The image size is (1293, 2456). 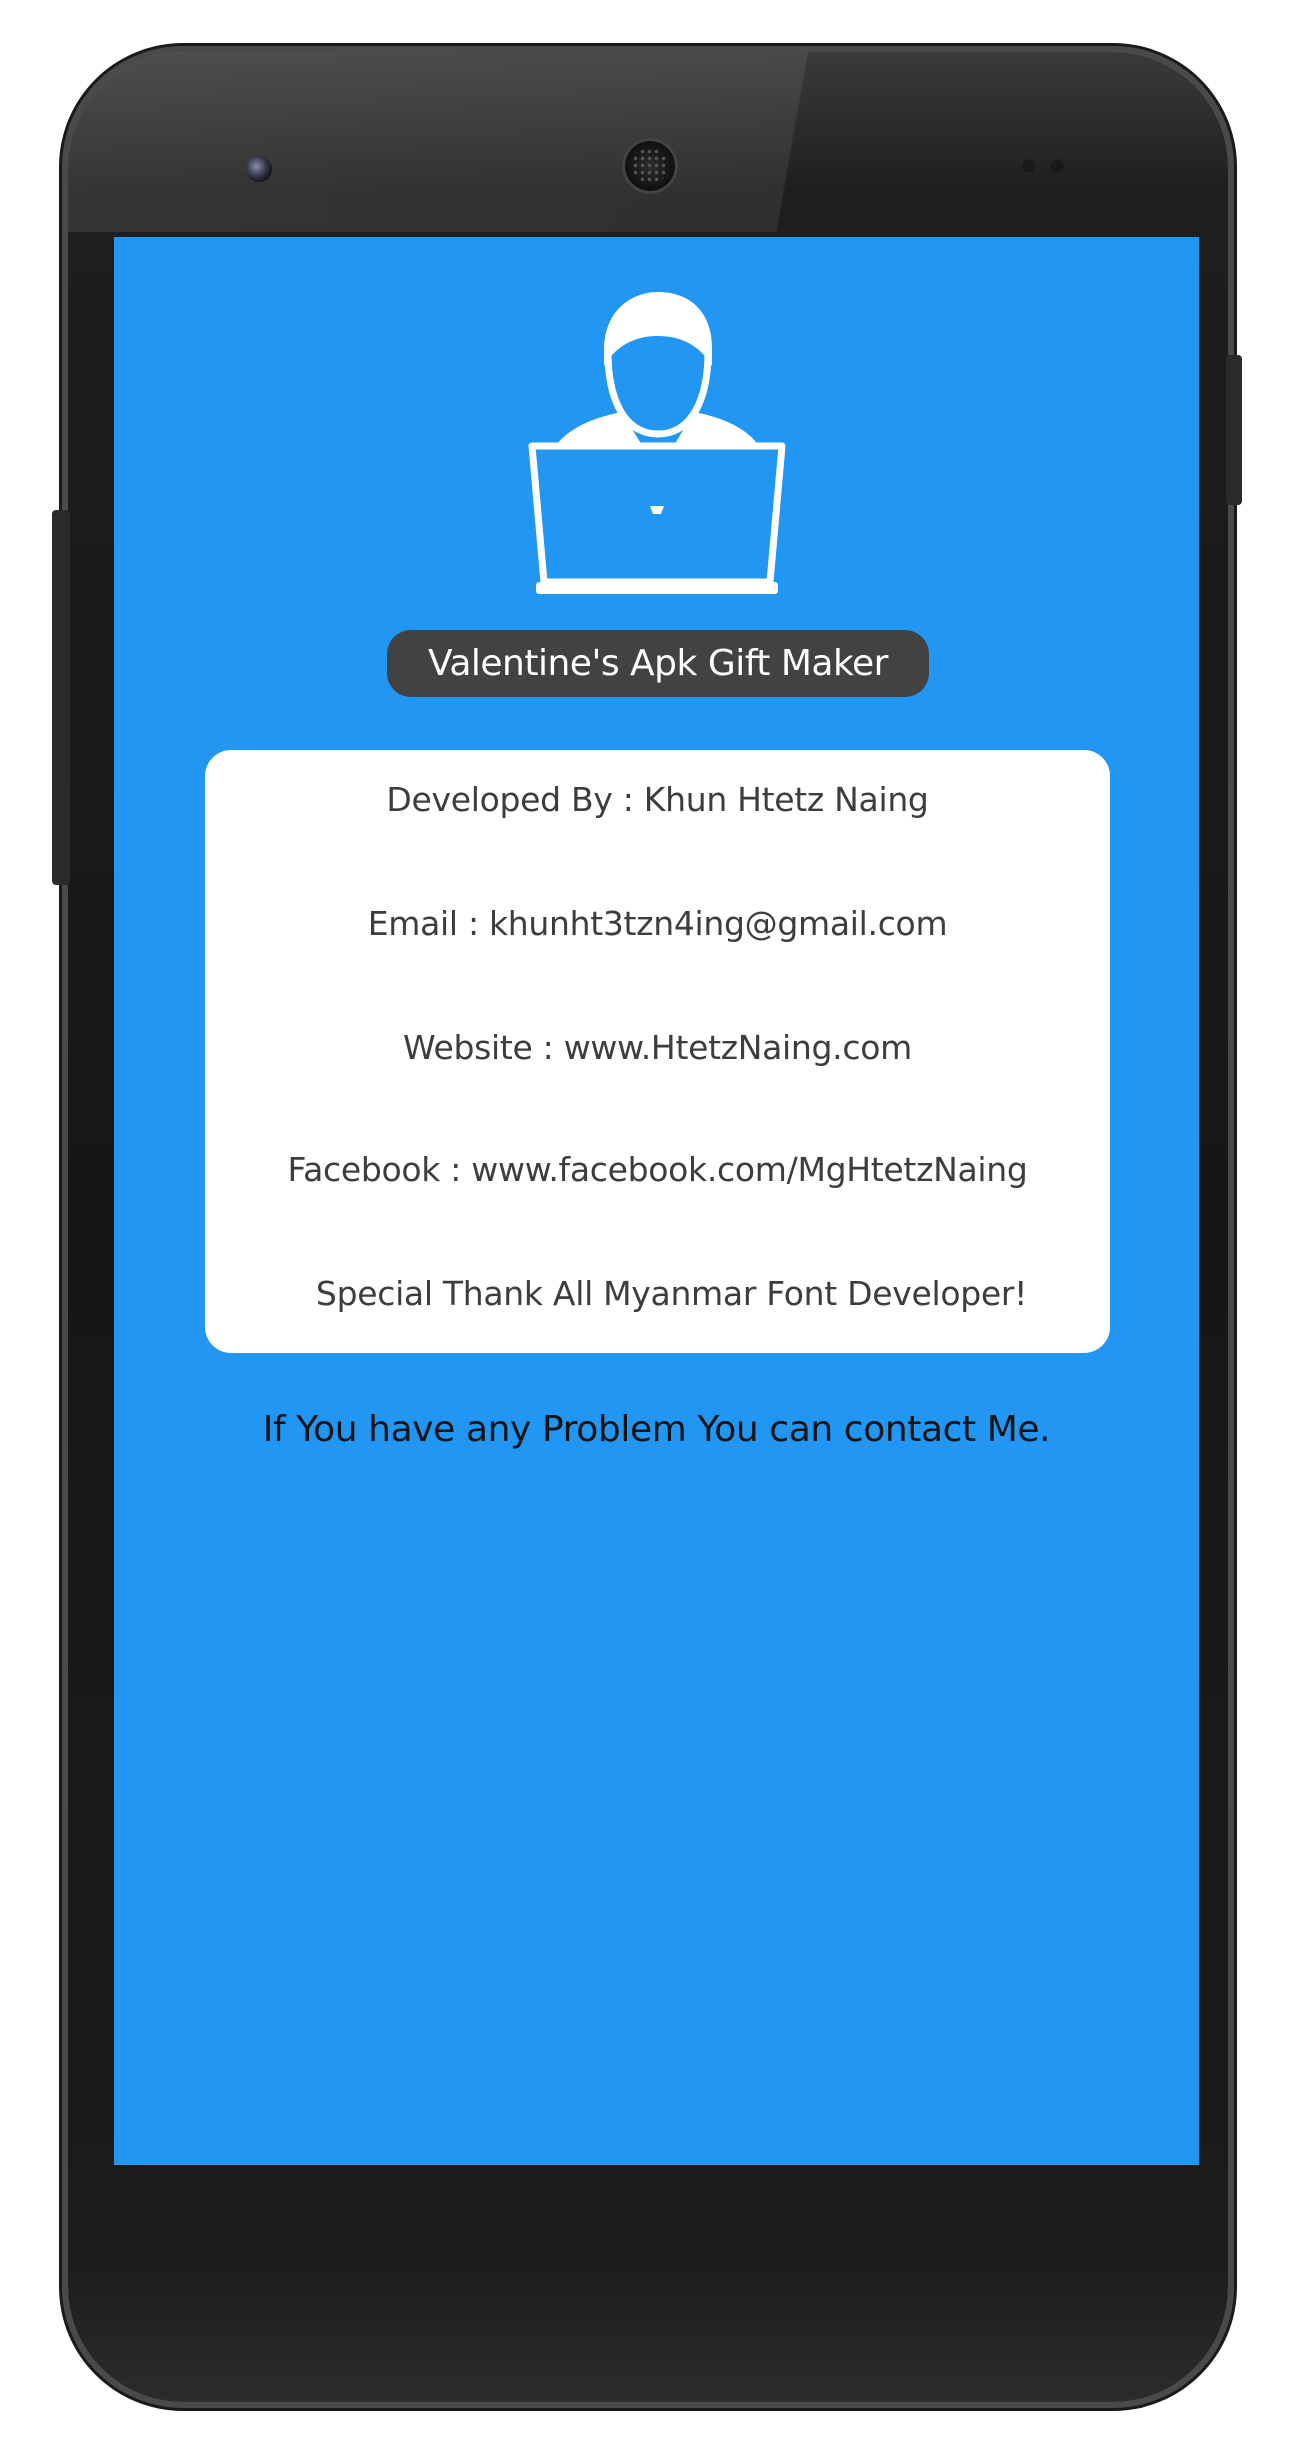 I want to click on website-link: Website : www.HtetzNaing.com, so click(x=657, y=1047).